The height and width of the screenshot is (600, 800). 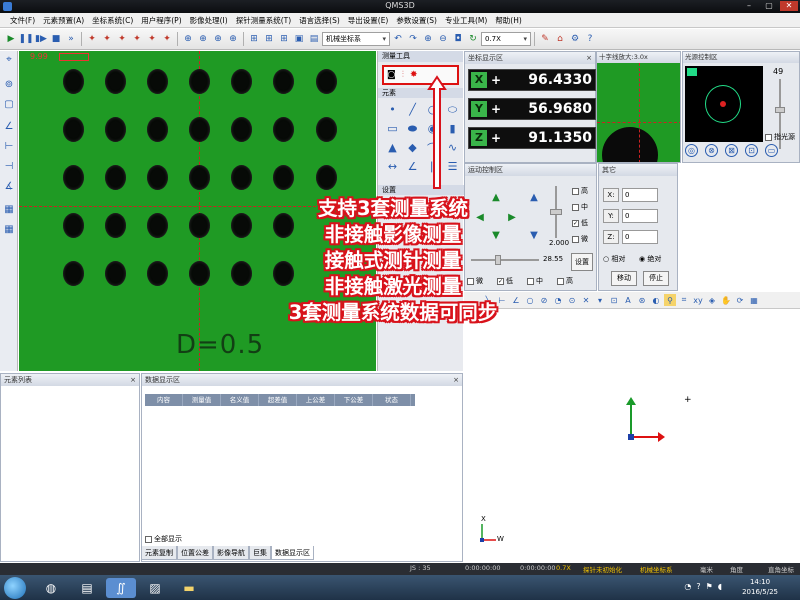 I want to click on distance-tool-icon: ⊢, so click(x=9, y=147).